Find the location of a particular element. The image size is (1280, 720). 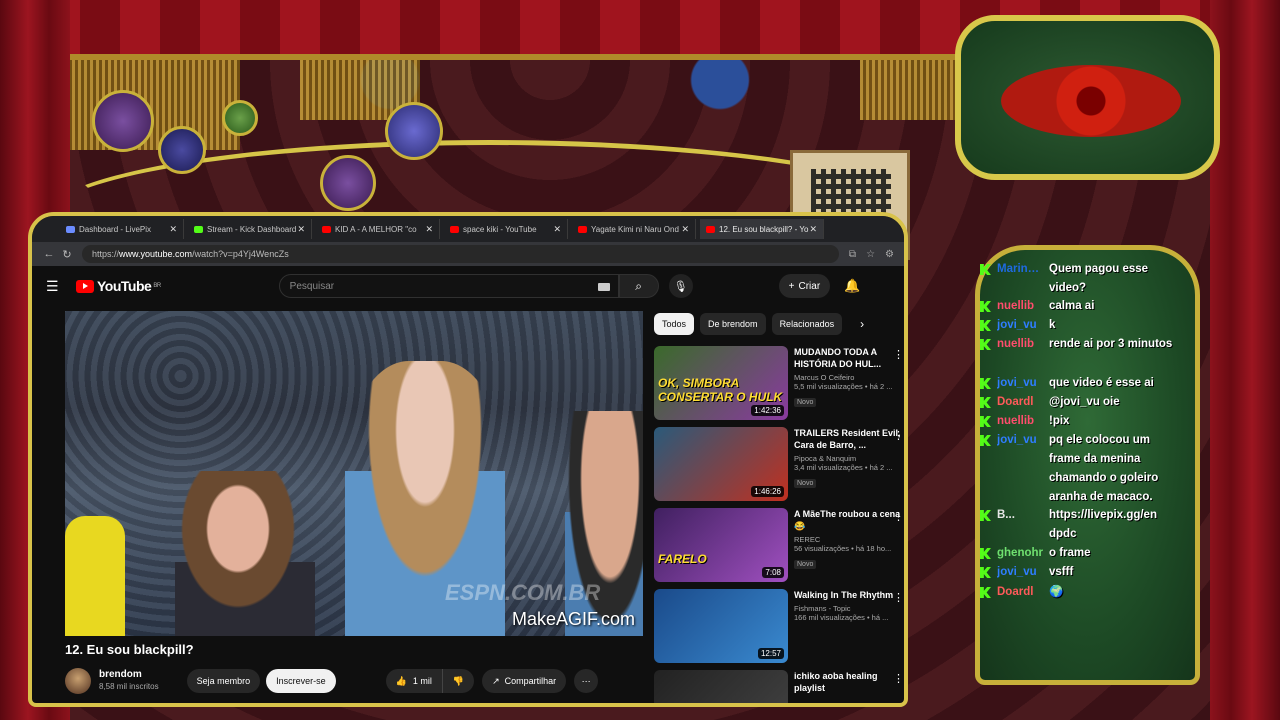

chat-username: ghenohr is located at coordinates (1020, 553).